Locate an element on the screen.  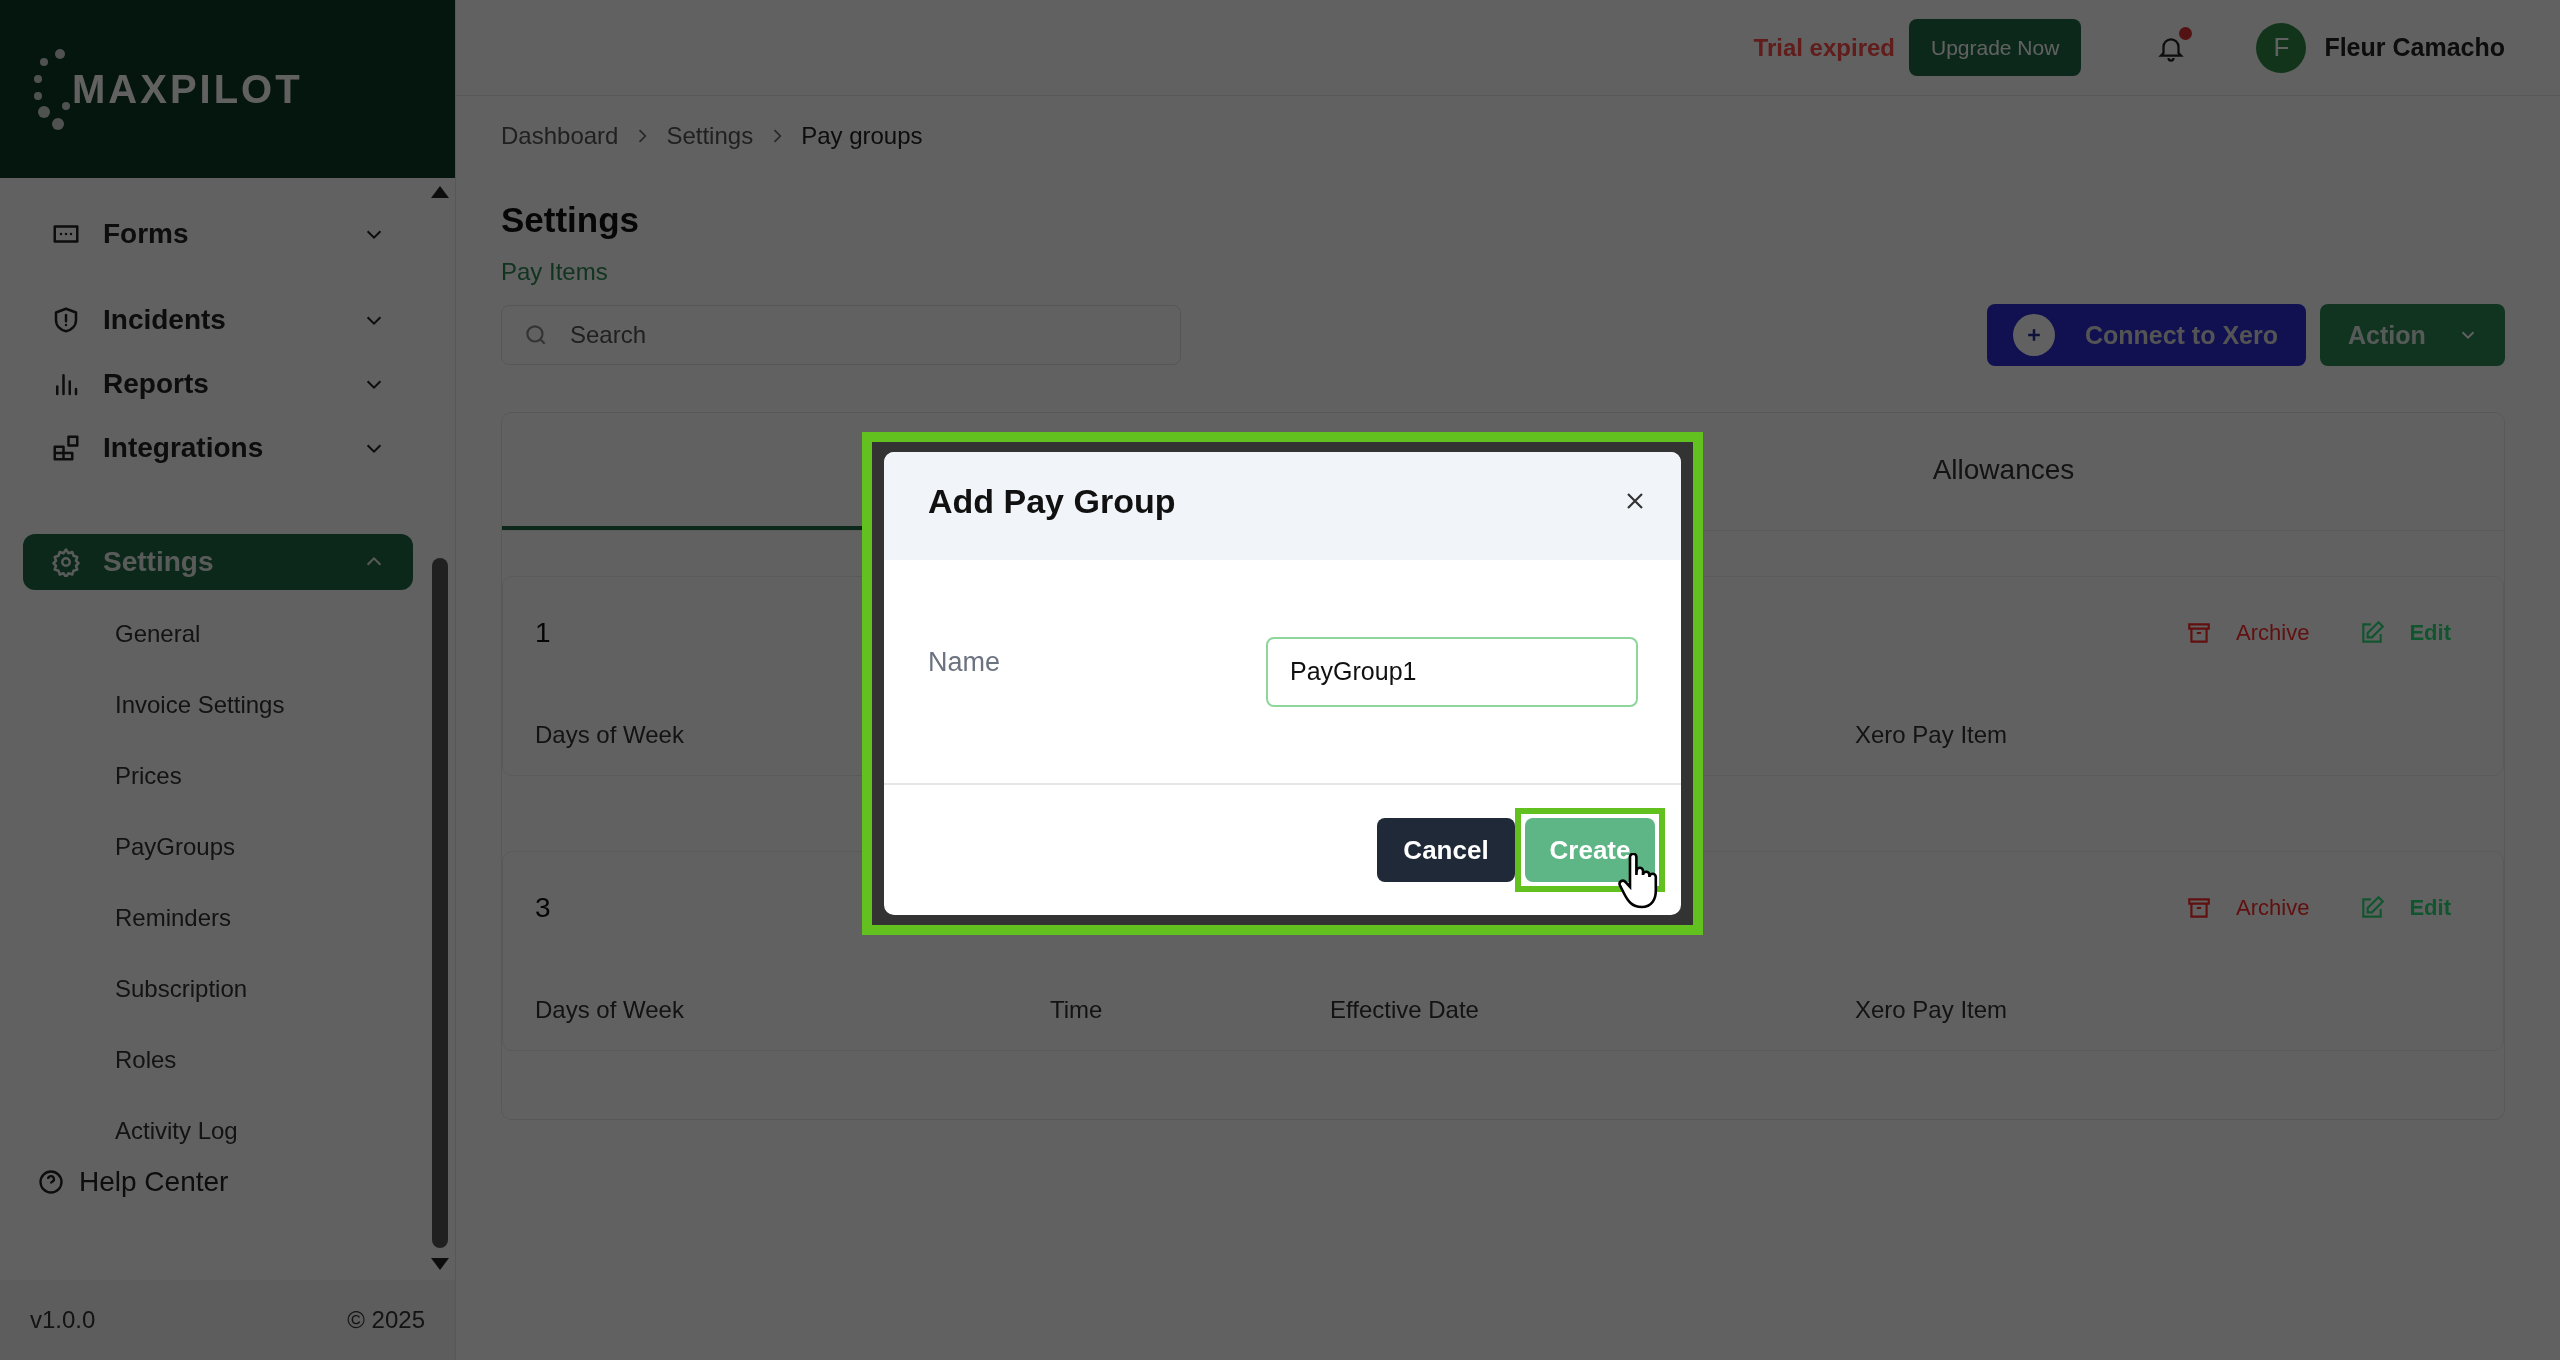
sidebar-subitem: PayGroups is located at coordinates (227, 846).